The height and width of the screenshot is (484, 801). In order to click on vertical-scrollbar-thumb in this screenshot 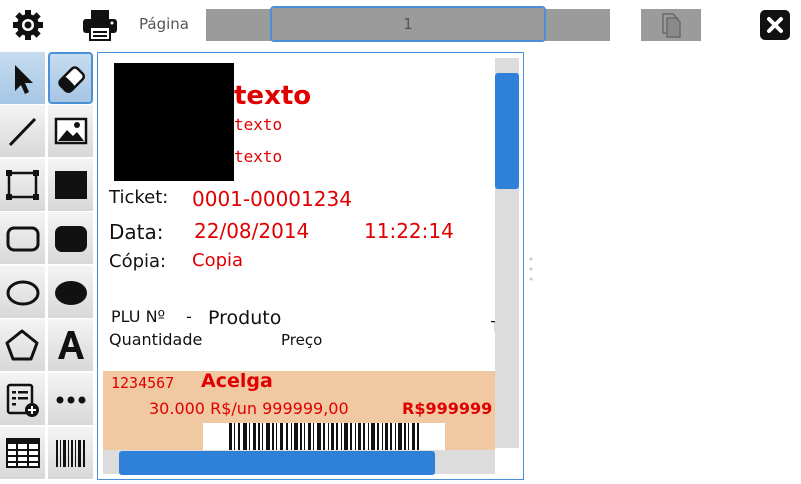, I will do `click(507, 131)`.